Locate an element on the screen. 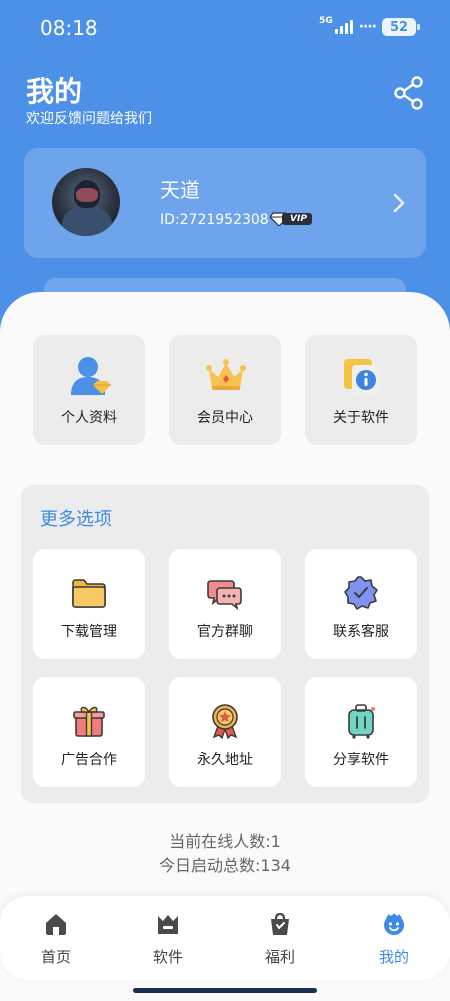 This screenshot has height=1001, width=450. nav-mine: 我的 is located at coordinates (394, 938).